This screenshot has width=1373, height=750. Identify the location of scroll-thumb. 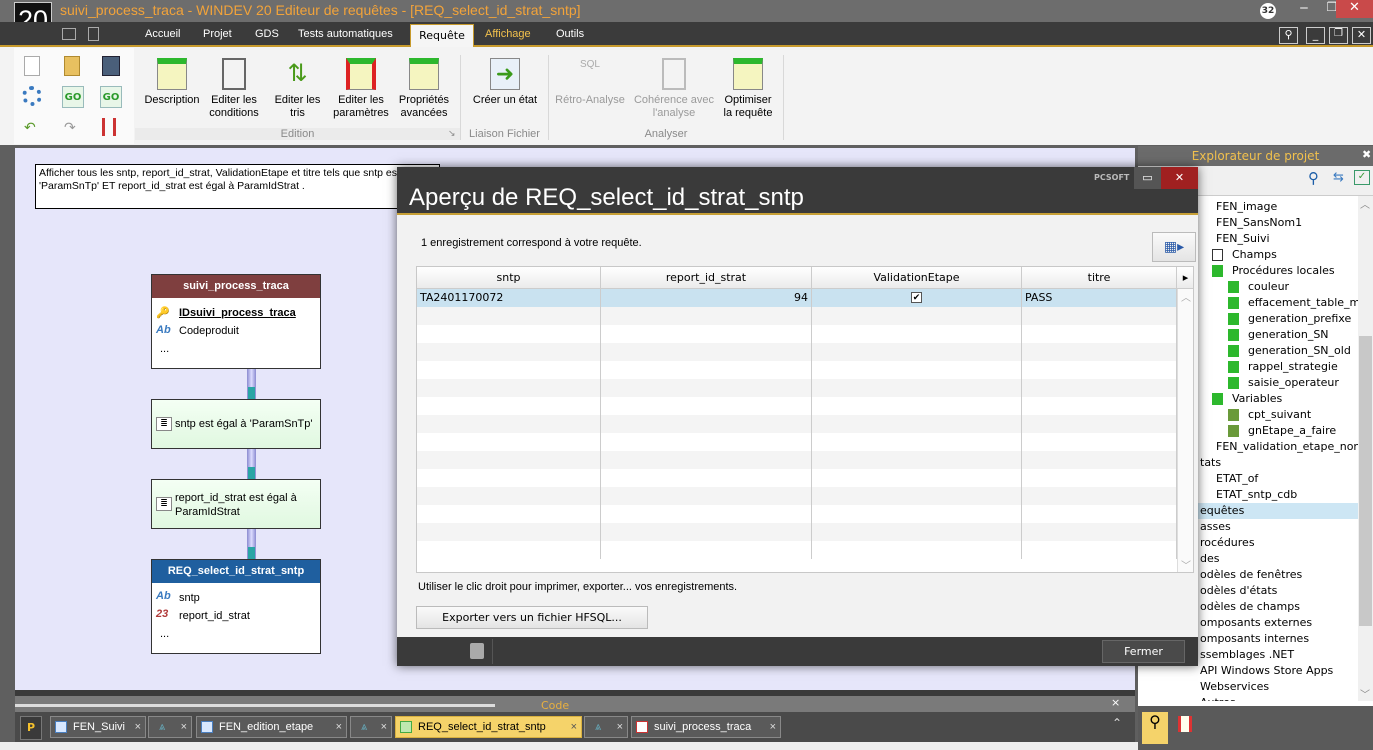
(1365, 481).